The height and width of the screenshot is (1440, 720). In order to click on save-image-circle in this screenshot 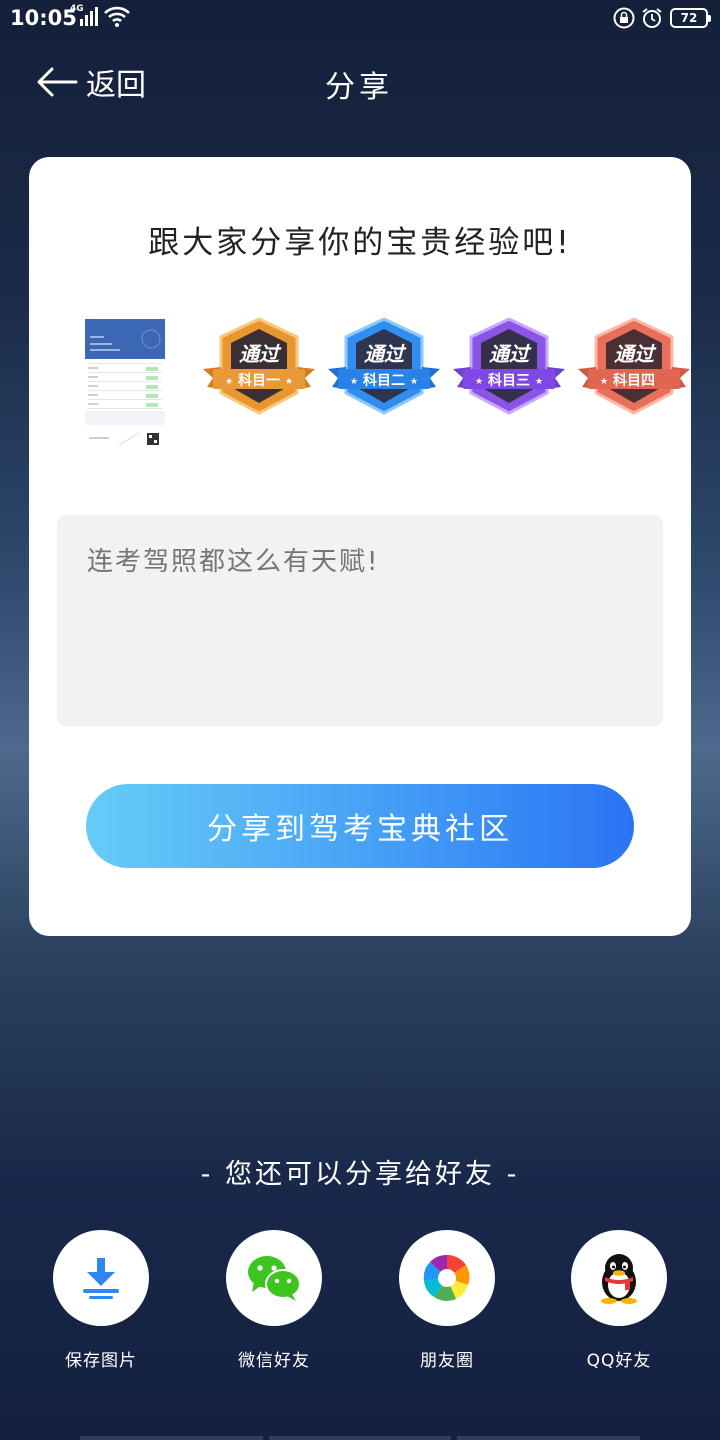, I will do `click(101, 1278)`.